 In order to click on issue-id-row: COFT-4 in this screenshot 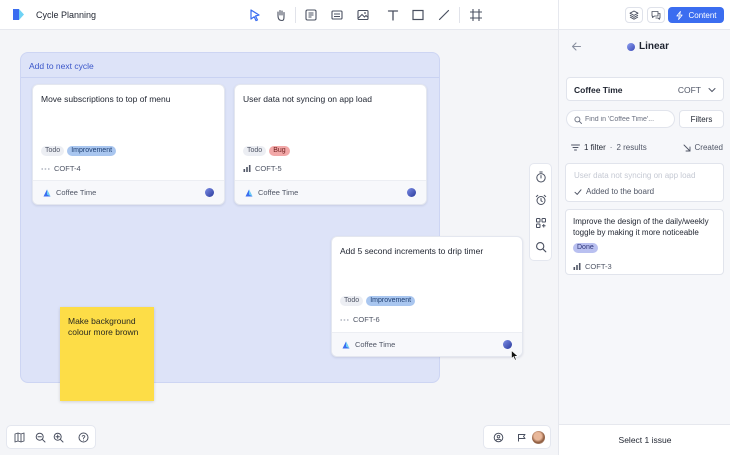, I will do `click(61, 168)`.